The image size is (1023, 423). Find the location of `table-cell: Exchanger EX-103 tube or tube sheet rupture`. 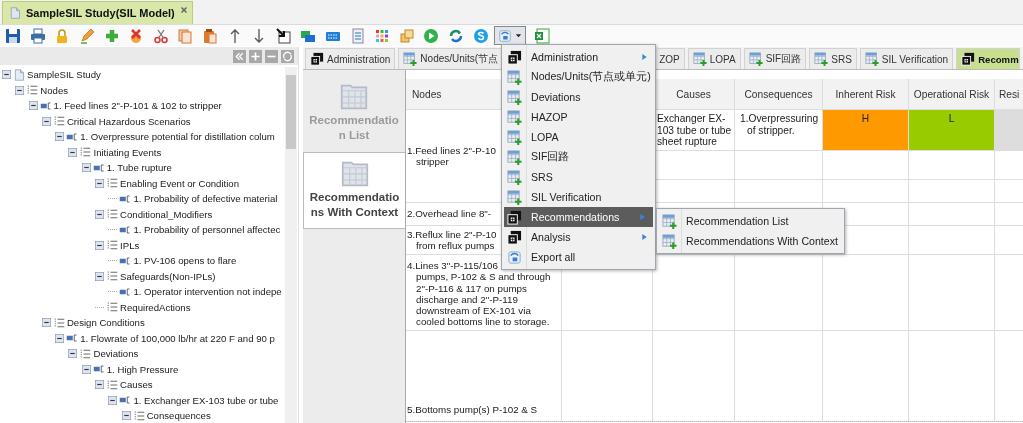

table-cell: Exchanger EX-103 tube or tube sheet rupture is located at coordinates (693, 130).